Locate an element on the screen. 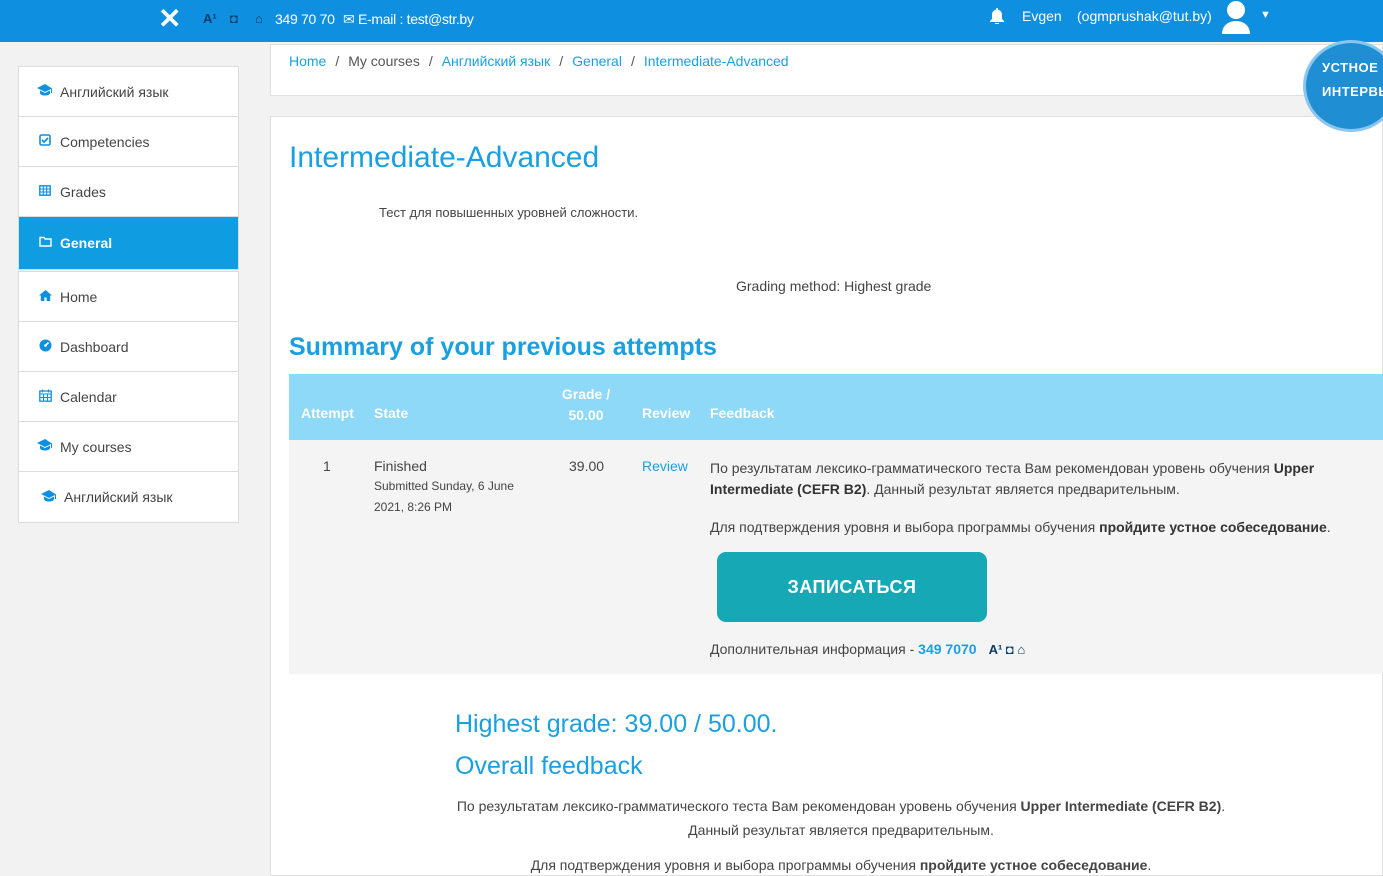 This screenshot has width=1383, height=876. overall-feedback-title: Overall feedback is located at coordinates (549, 766).